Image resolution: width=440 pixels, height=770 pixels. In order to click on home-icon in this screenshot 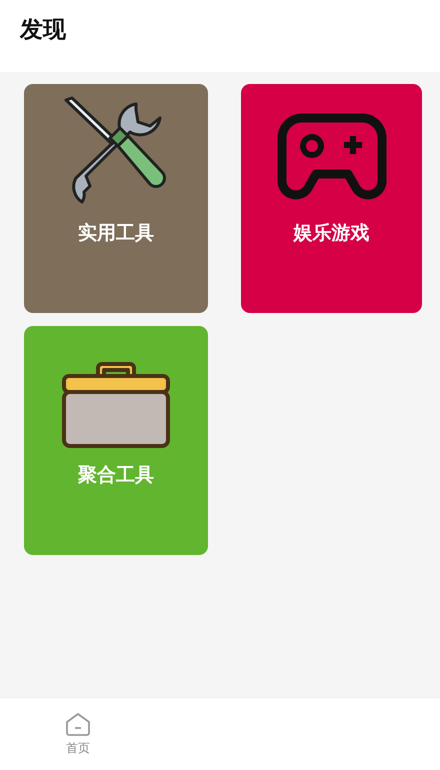, I will do `click(78, 724)`.